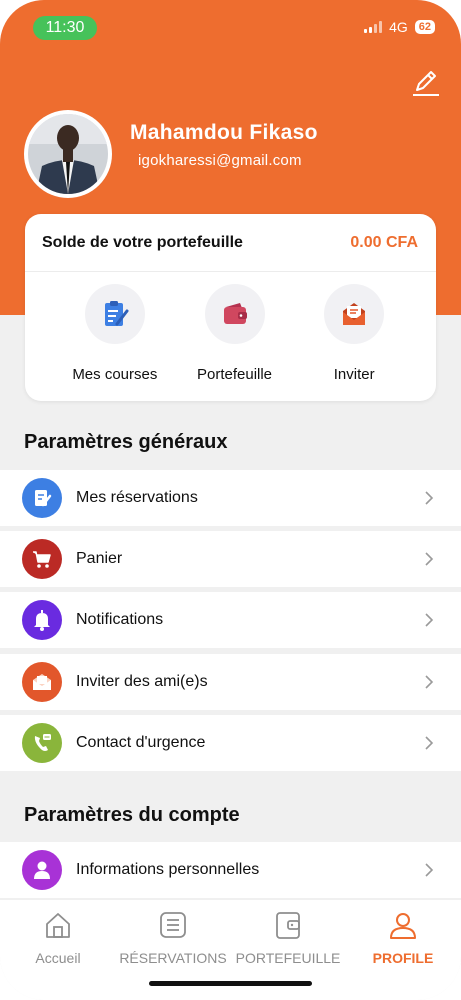 Image resolution: width=461 pixels, height=1000 pixels. Describe the element at coordinates (65, 28) in the screenshot. I see `status-time: 11:30` at that location.